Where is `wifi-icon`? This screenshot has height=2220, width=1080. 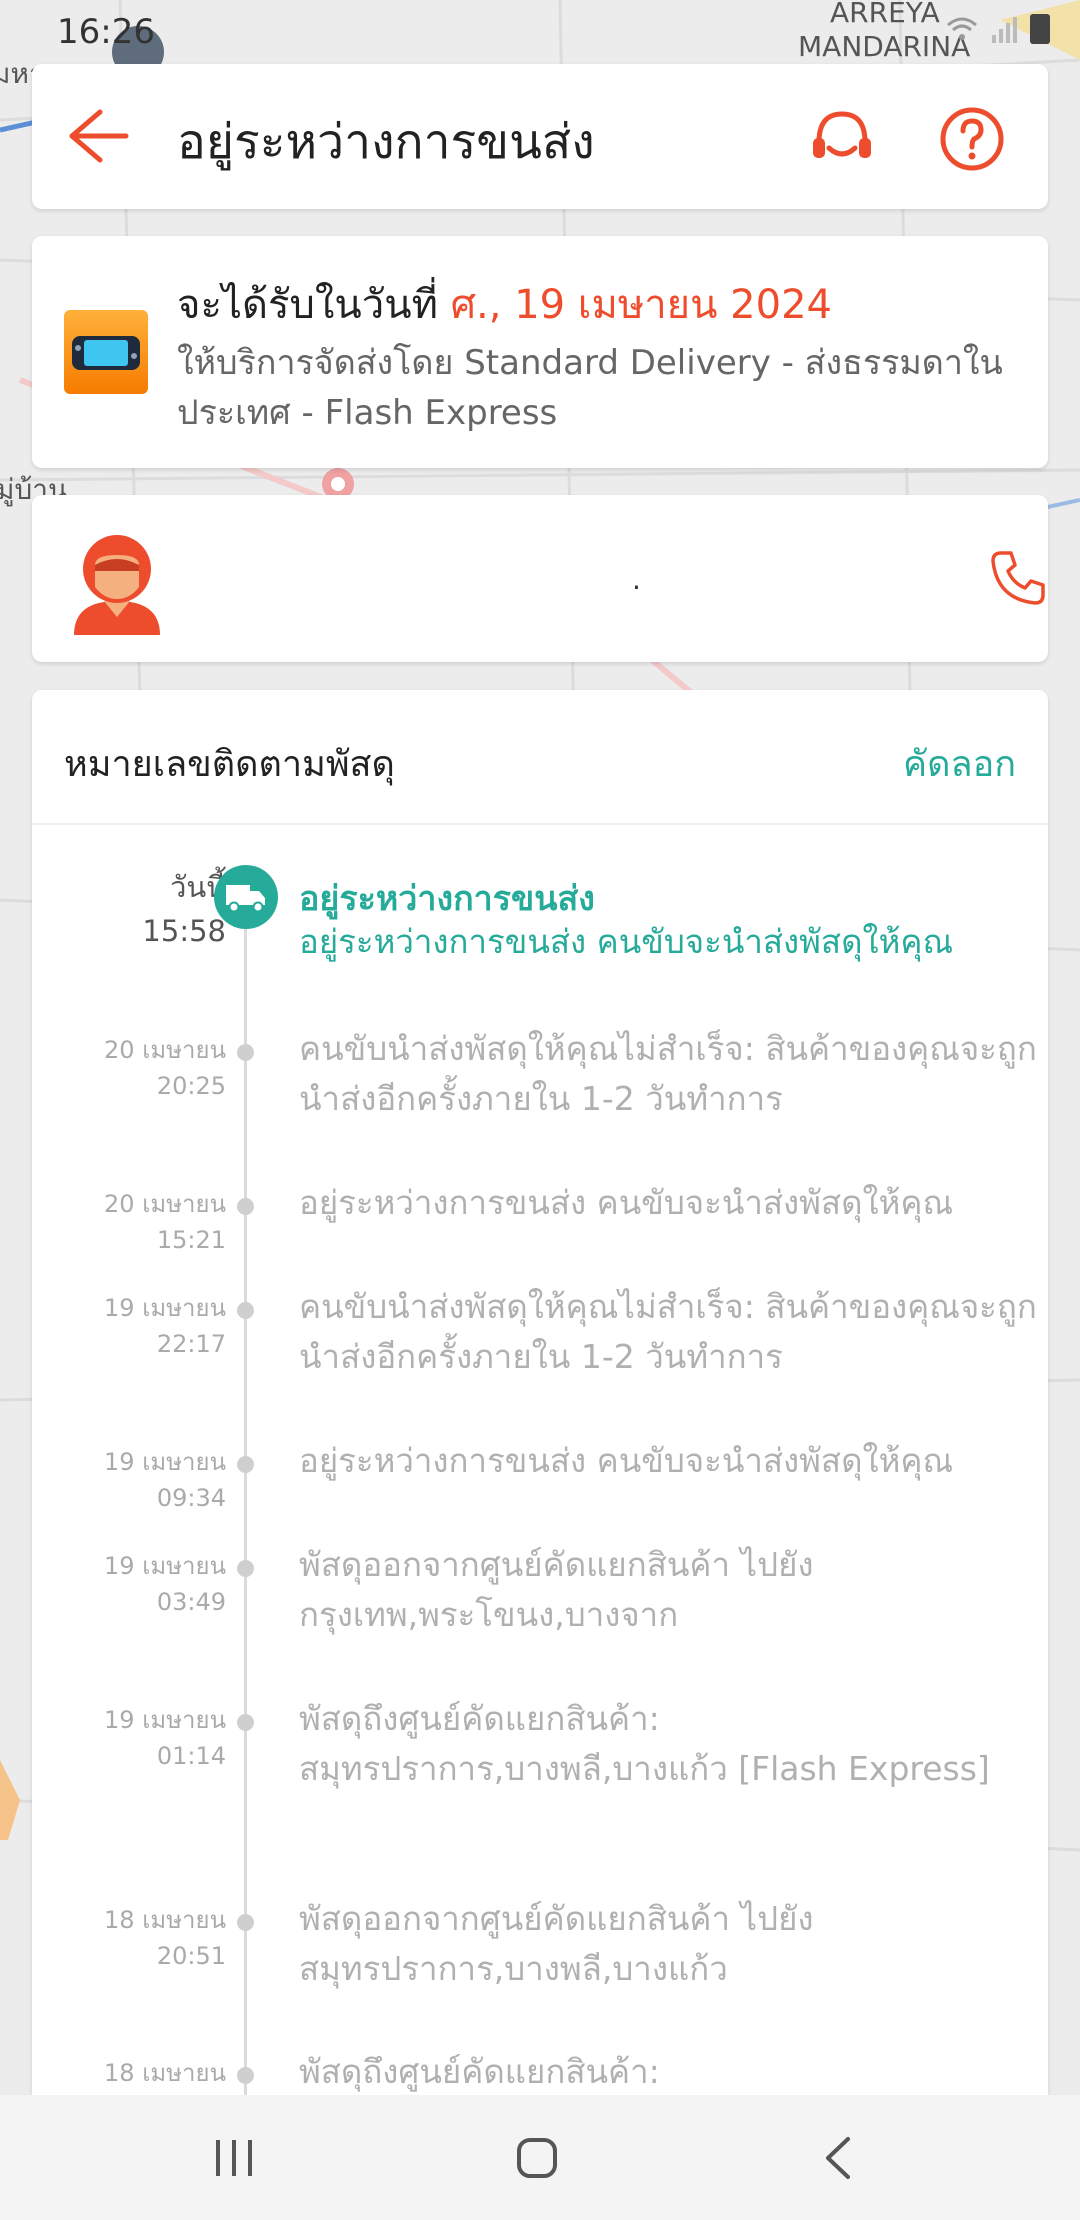
wifi-icon is located at coordinates (962, 28).